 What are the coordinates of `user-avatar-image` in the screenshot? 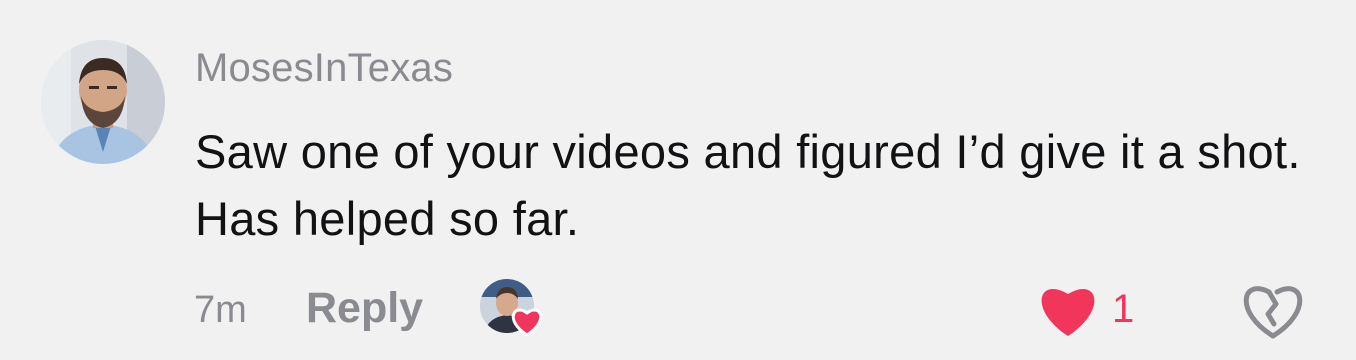 It's located at (103, 102).